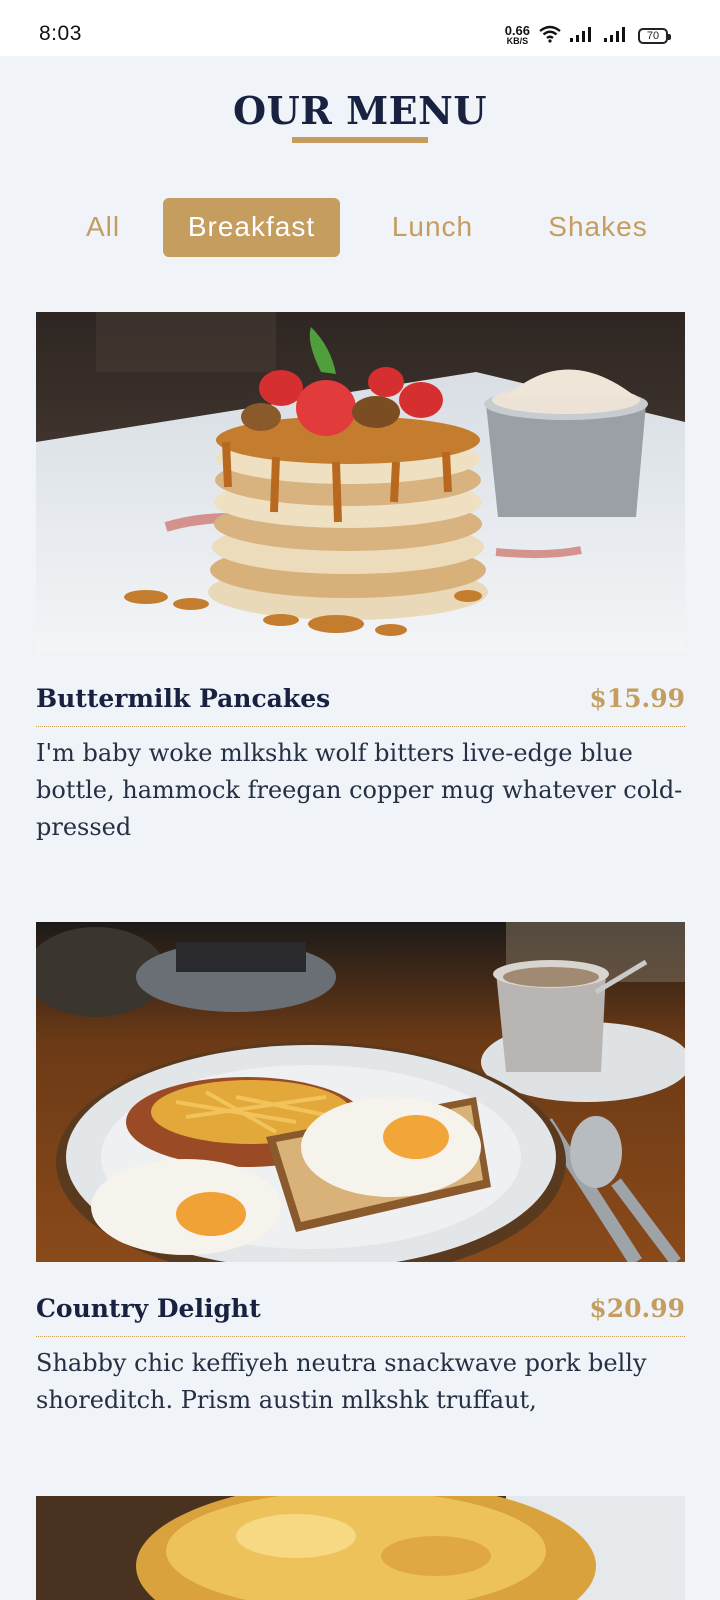 The image size is (720, 1600). What do you see at coordinates (654, 36) in the screenshot?
I see `battery-icon: 70` at bounding box center [654, 36].